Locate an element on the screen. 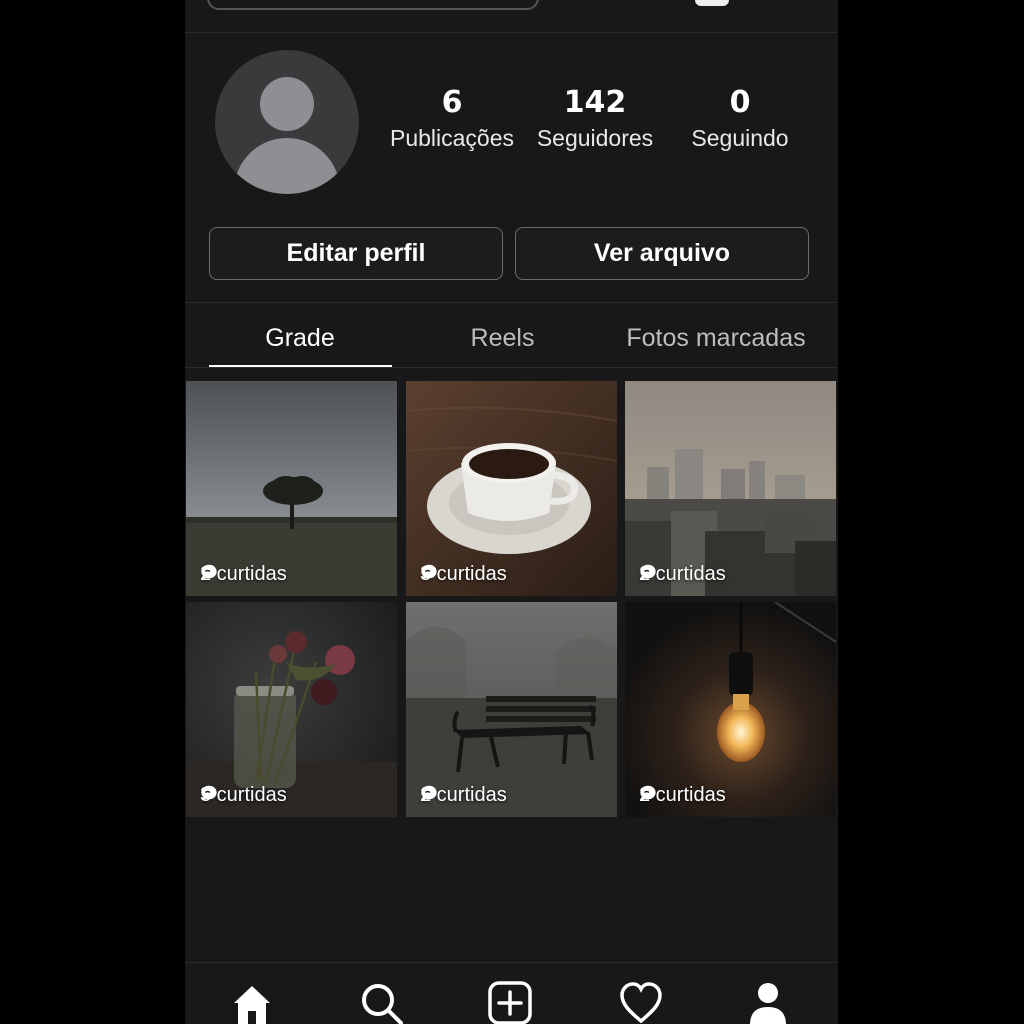 The image size is (1024, 1024). avatar is located at coordinates (287, 122).